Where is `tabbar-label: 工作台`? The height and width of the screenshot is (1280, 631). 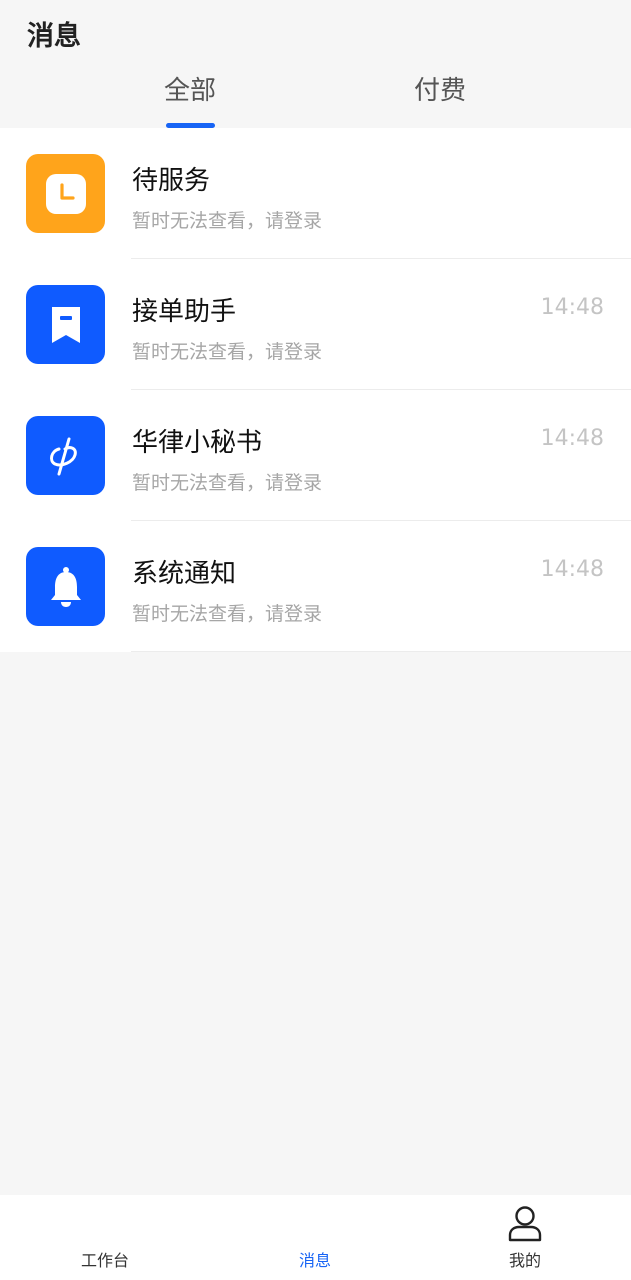 tabbar-label: 工作台 is located at coordinates (104, 1260).